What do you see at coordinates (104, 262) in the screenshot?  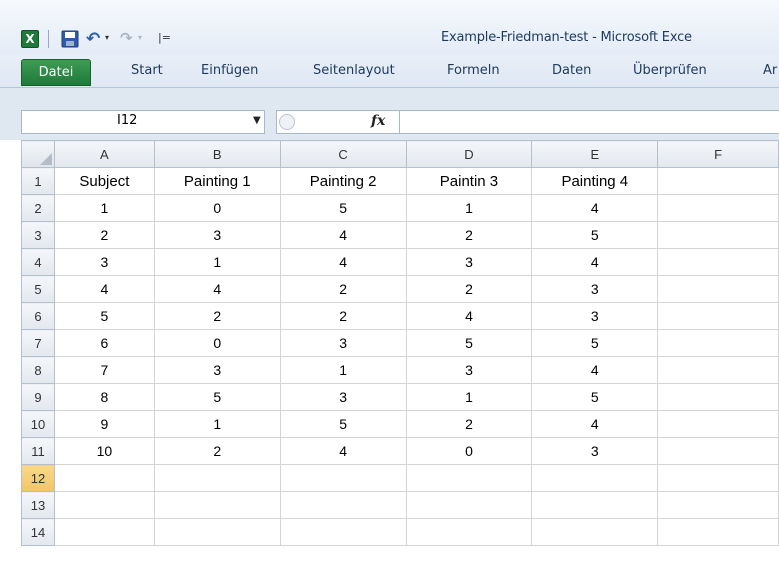 I see `cell-a4: 3` at bounding box center [104, 262].